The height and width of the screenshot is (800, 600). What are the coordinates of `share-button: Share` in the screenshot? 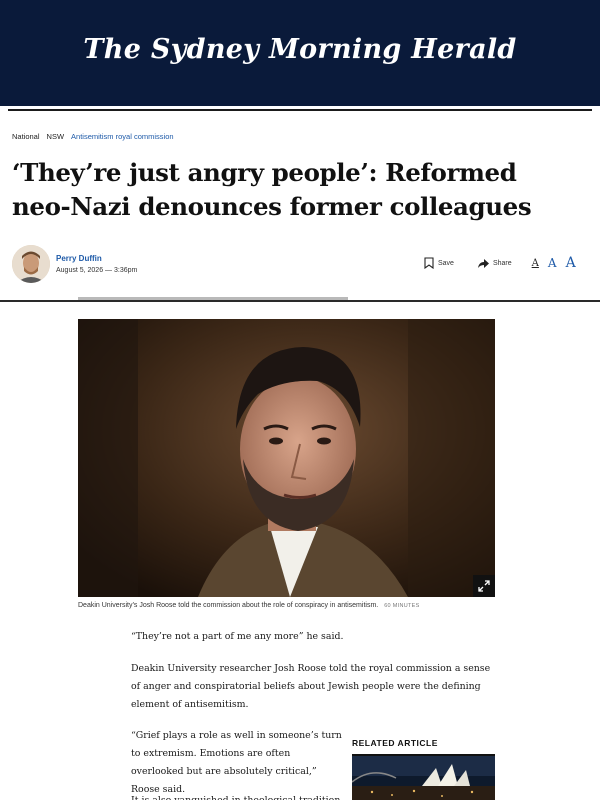 It's located at (494, 263).